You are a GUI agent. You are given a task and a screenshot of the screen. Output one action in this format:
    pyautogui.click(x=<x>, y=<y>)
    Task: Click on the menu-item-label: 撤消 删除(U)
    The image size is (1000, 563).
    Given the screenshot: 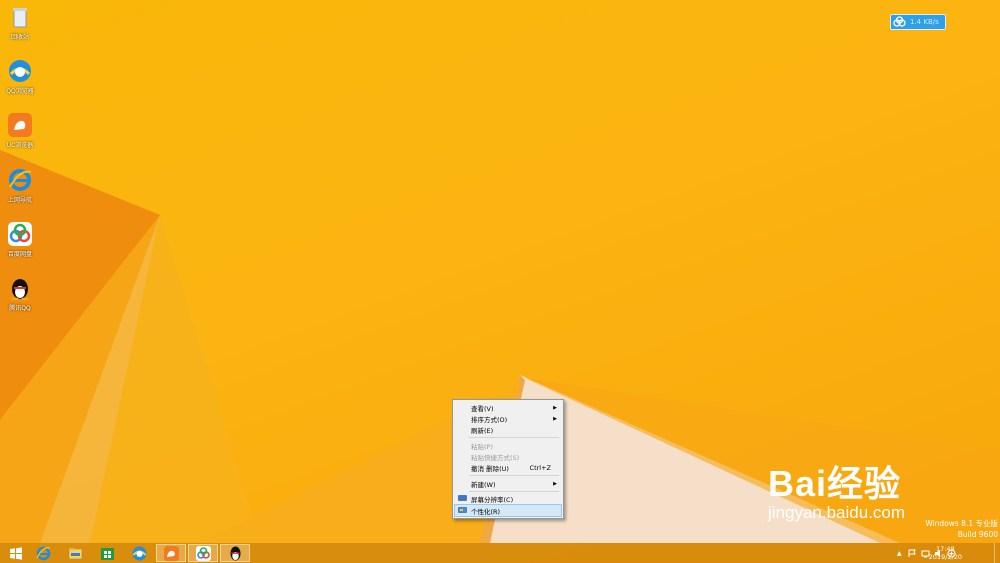 What is the action you would take?
    pyautogui.click(x=490, y=468)
    